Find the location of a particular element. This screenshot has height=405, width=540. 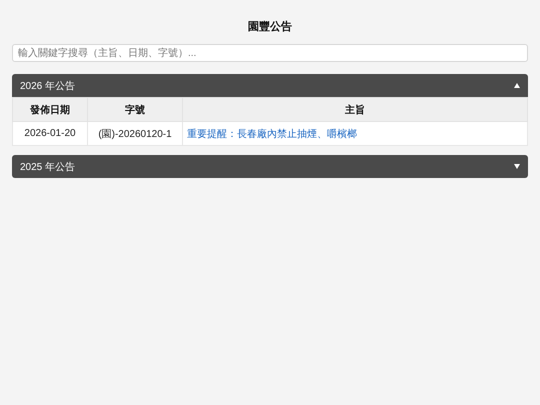

section-title: 2026 年公告 is located at coordinates (48, 86).